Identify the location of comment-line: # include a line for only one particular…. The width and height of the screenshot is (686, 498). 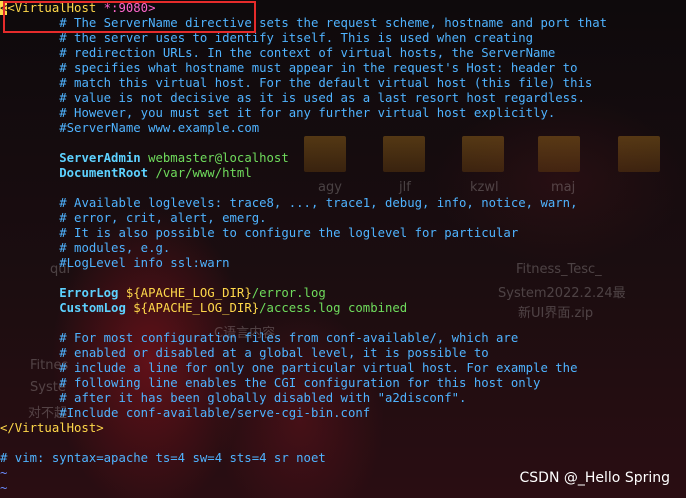
(318, 368).